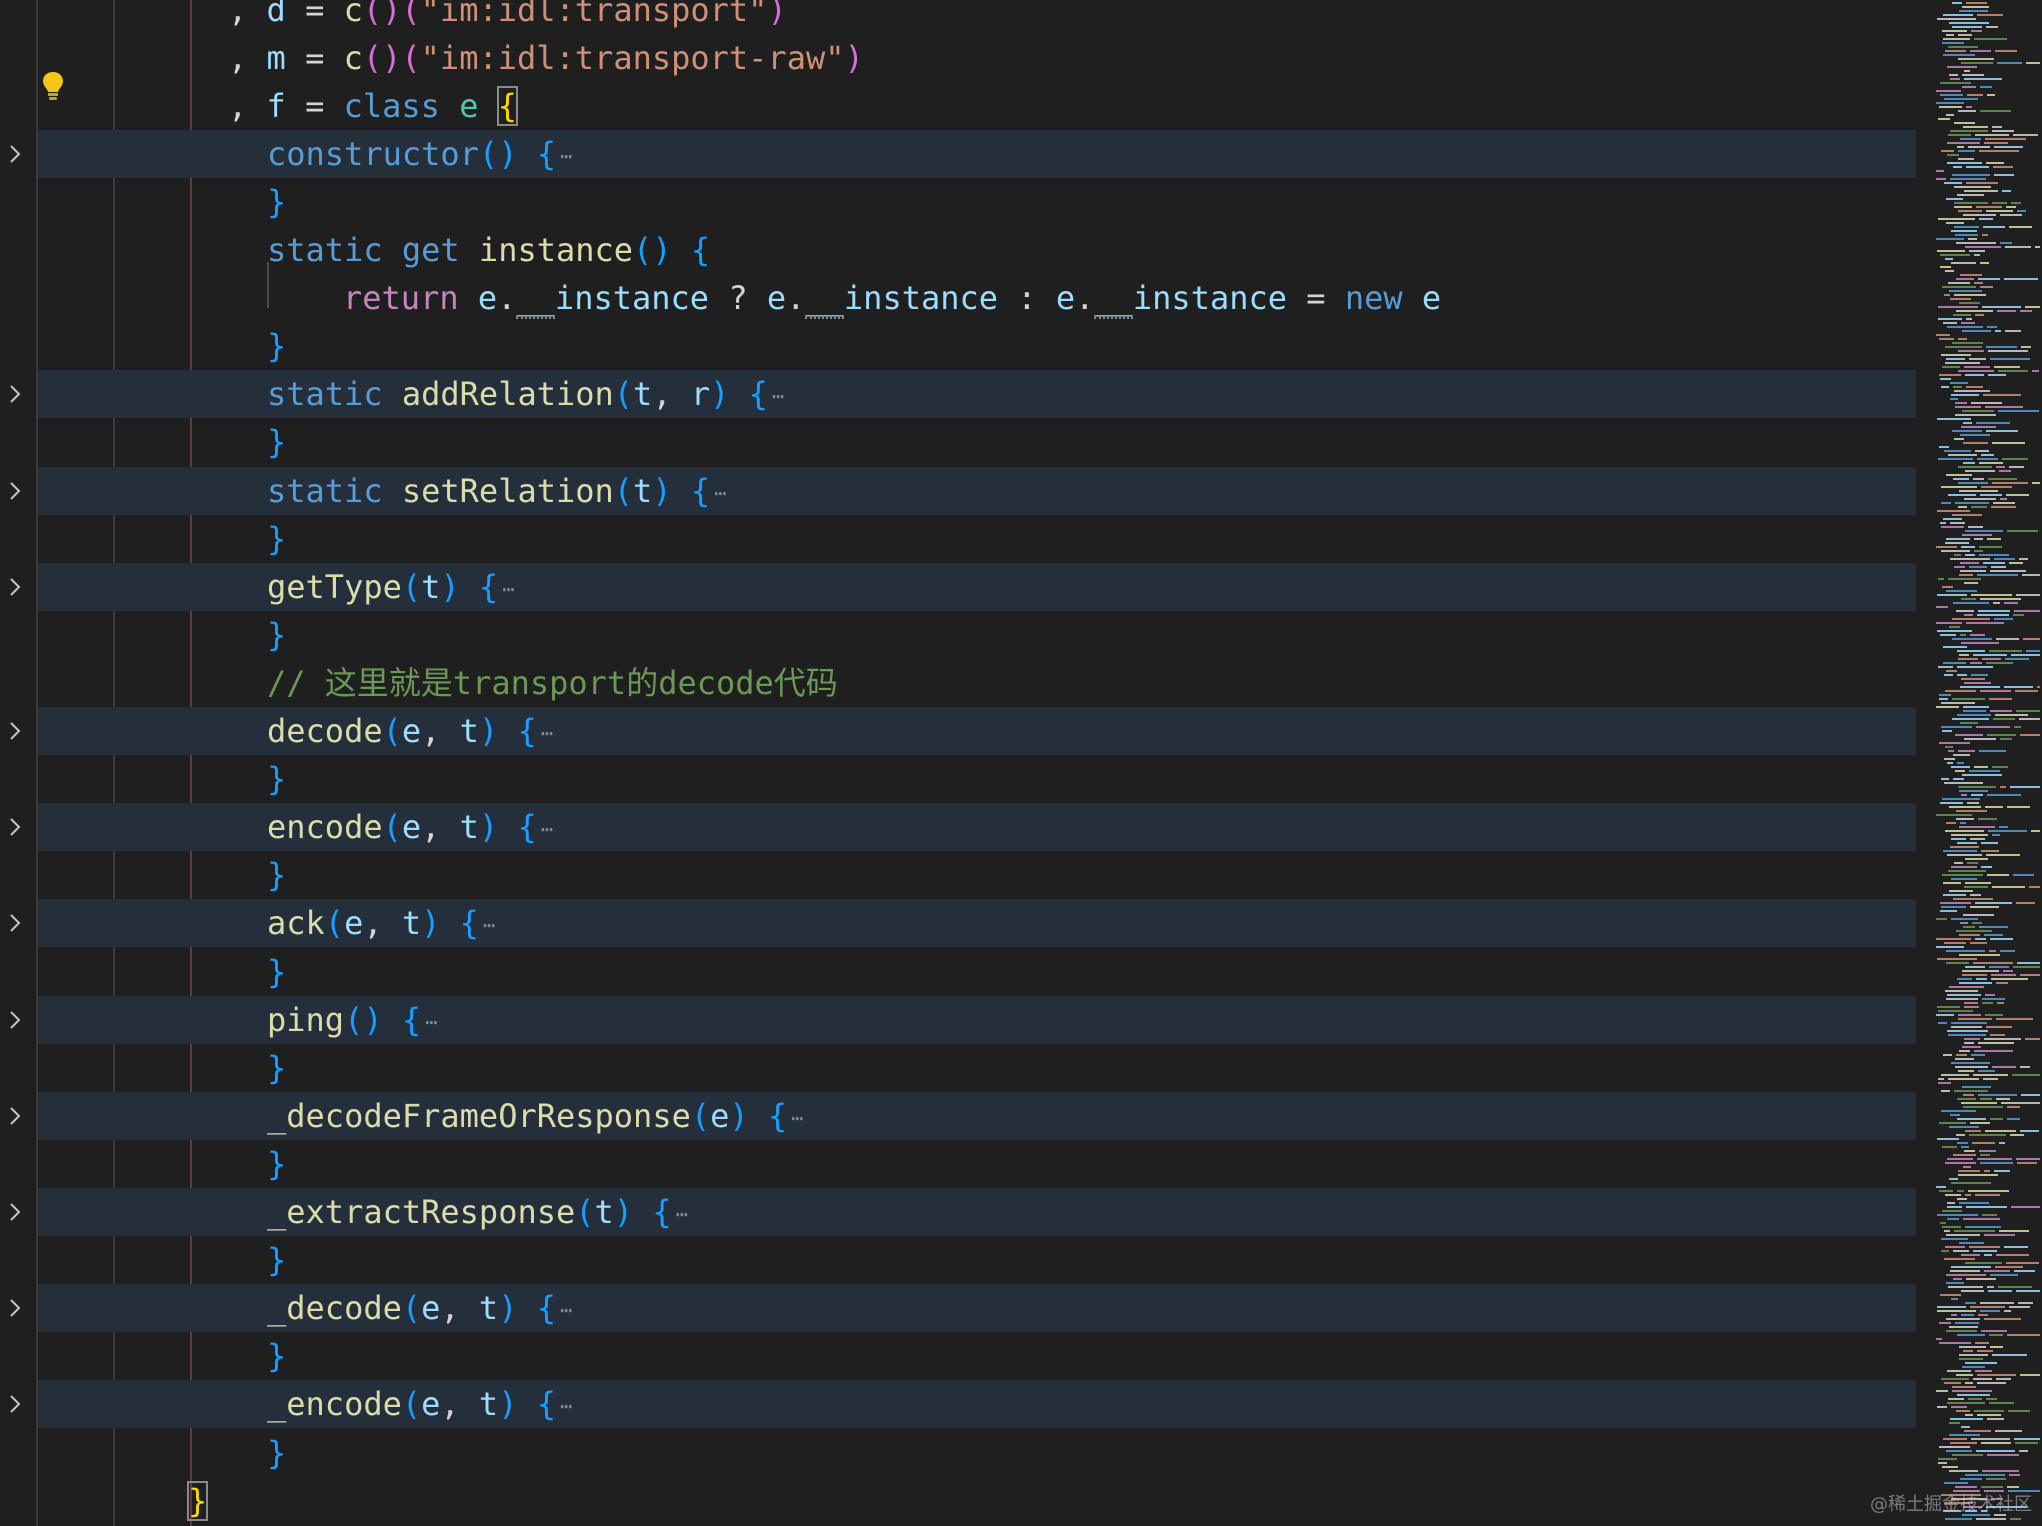  I want to click on minimap, so click(1982, 763).